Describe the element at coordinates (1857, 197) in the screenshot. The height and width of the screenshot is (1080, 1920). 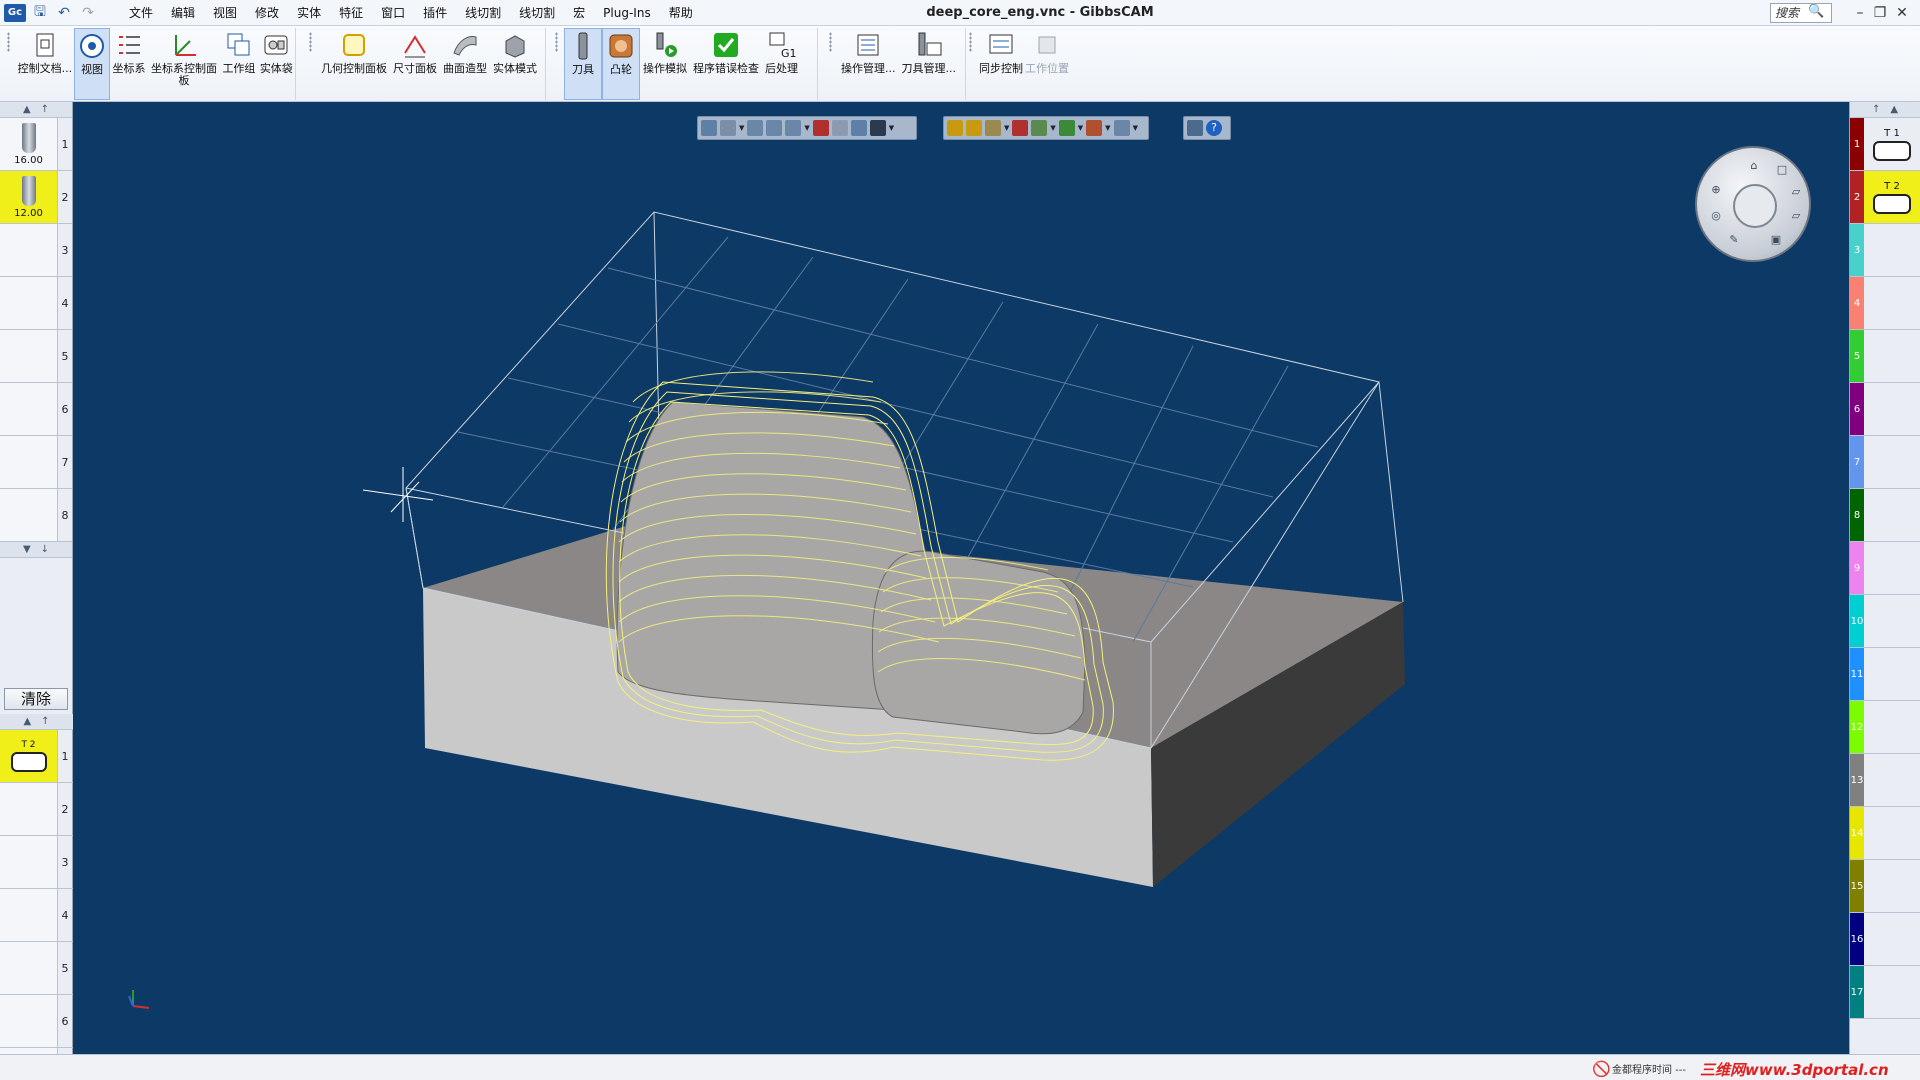
I see `palette-color-swatch: 2` at that location.